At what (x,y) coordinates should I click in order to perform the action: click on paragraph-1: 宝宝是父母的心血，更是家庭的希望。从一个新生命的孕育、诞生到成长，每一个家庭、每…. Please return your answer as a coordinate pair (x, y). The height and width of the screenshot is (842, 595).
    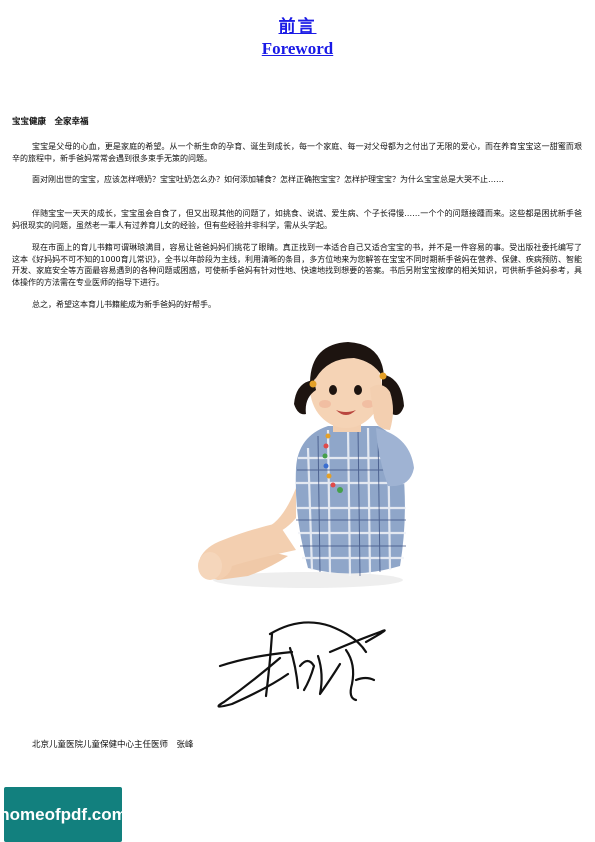
    Looking at the image, I should click on (297, 152).